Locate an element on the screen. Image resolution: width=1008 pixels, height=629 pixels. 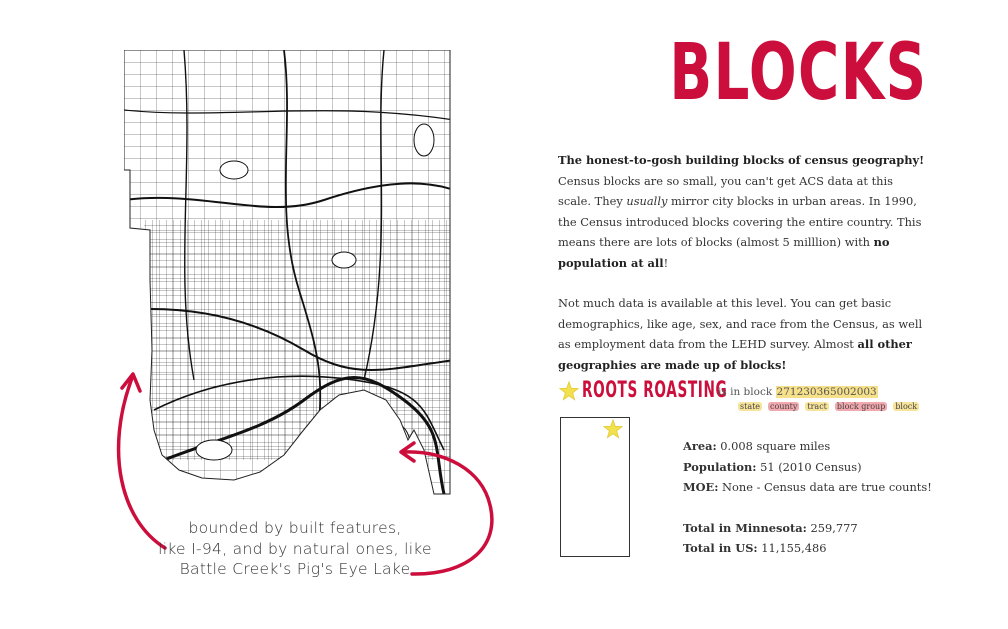
stat-moe-value: None - Census data are true counts! is located at coordinates (825, 487).